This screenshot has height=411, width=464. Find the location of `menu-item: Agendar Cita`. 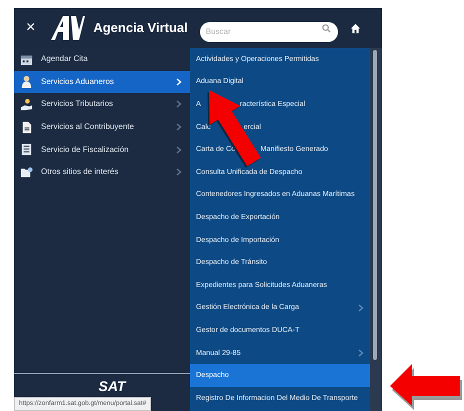

menu-item: Agendar Cita is located at coordinates (102, 59).